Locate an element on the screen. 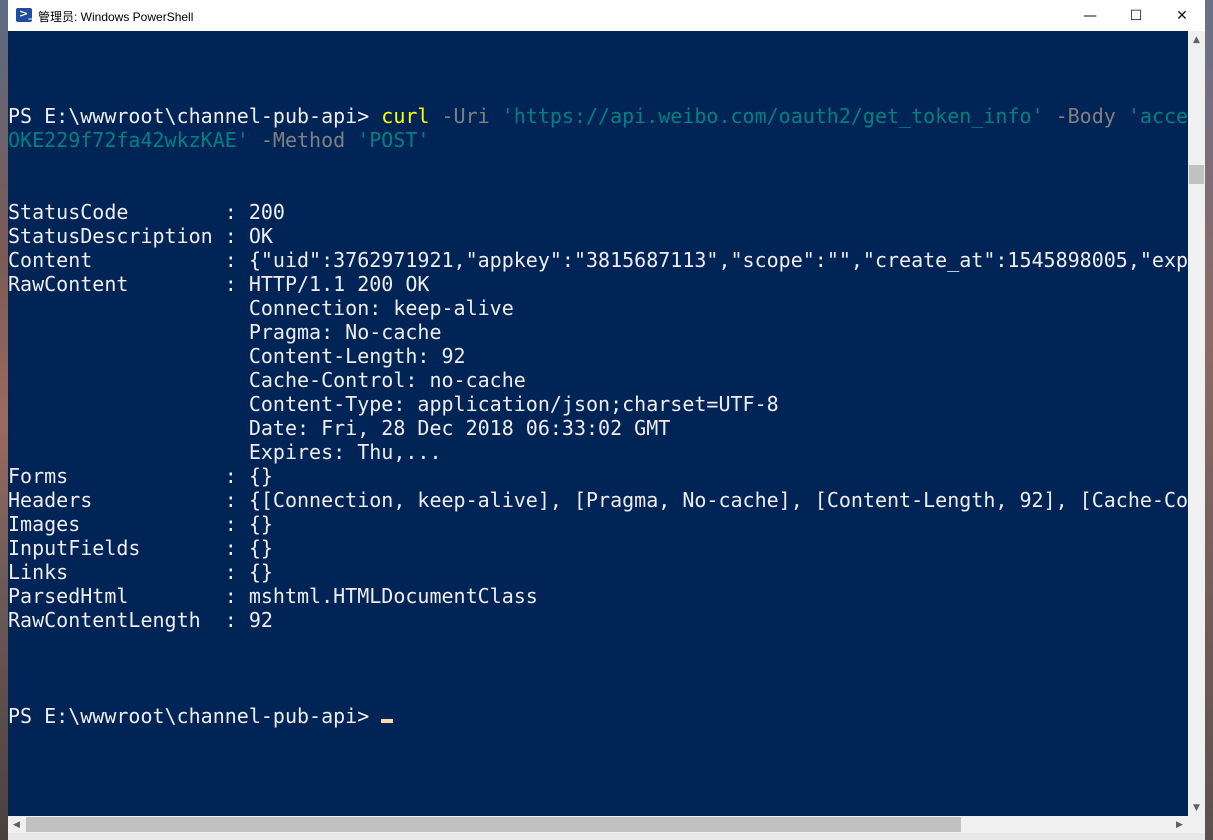 The width and height of the screenshot is (1213, 840). desktop-background is located at coordinates (4, 420).